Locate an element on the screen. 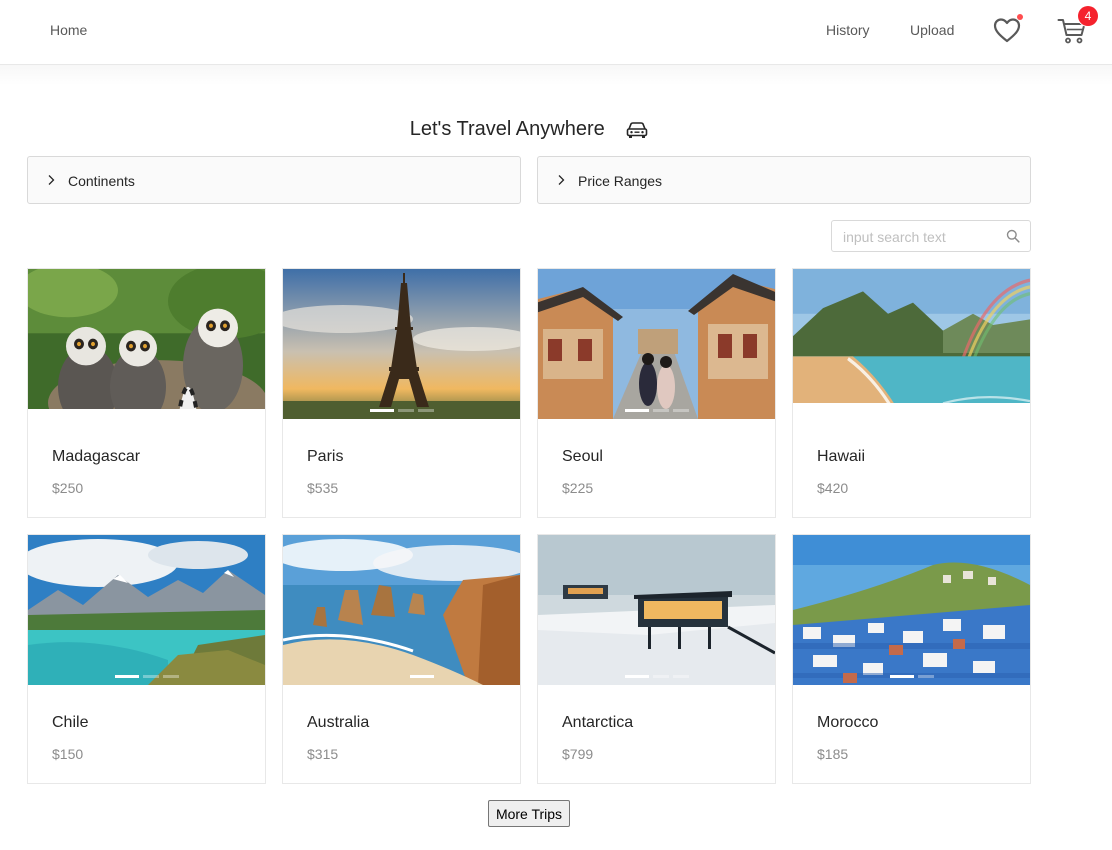 The height and width of the screenshot is (850, 1112). search-box is located at coordinates (931, 236).